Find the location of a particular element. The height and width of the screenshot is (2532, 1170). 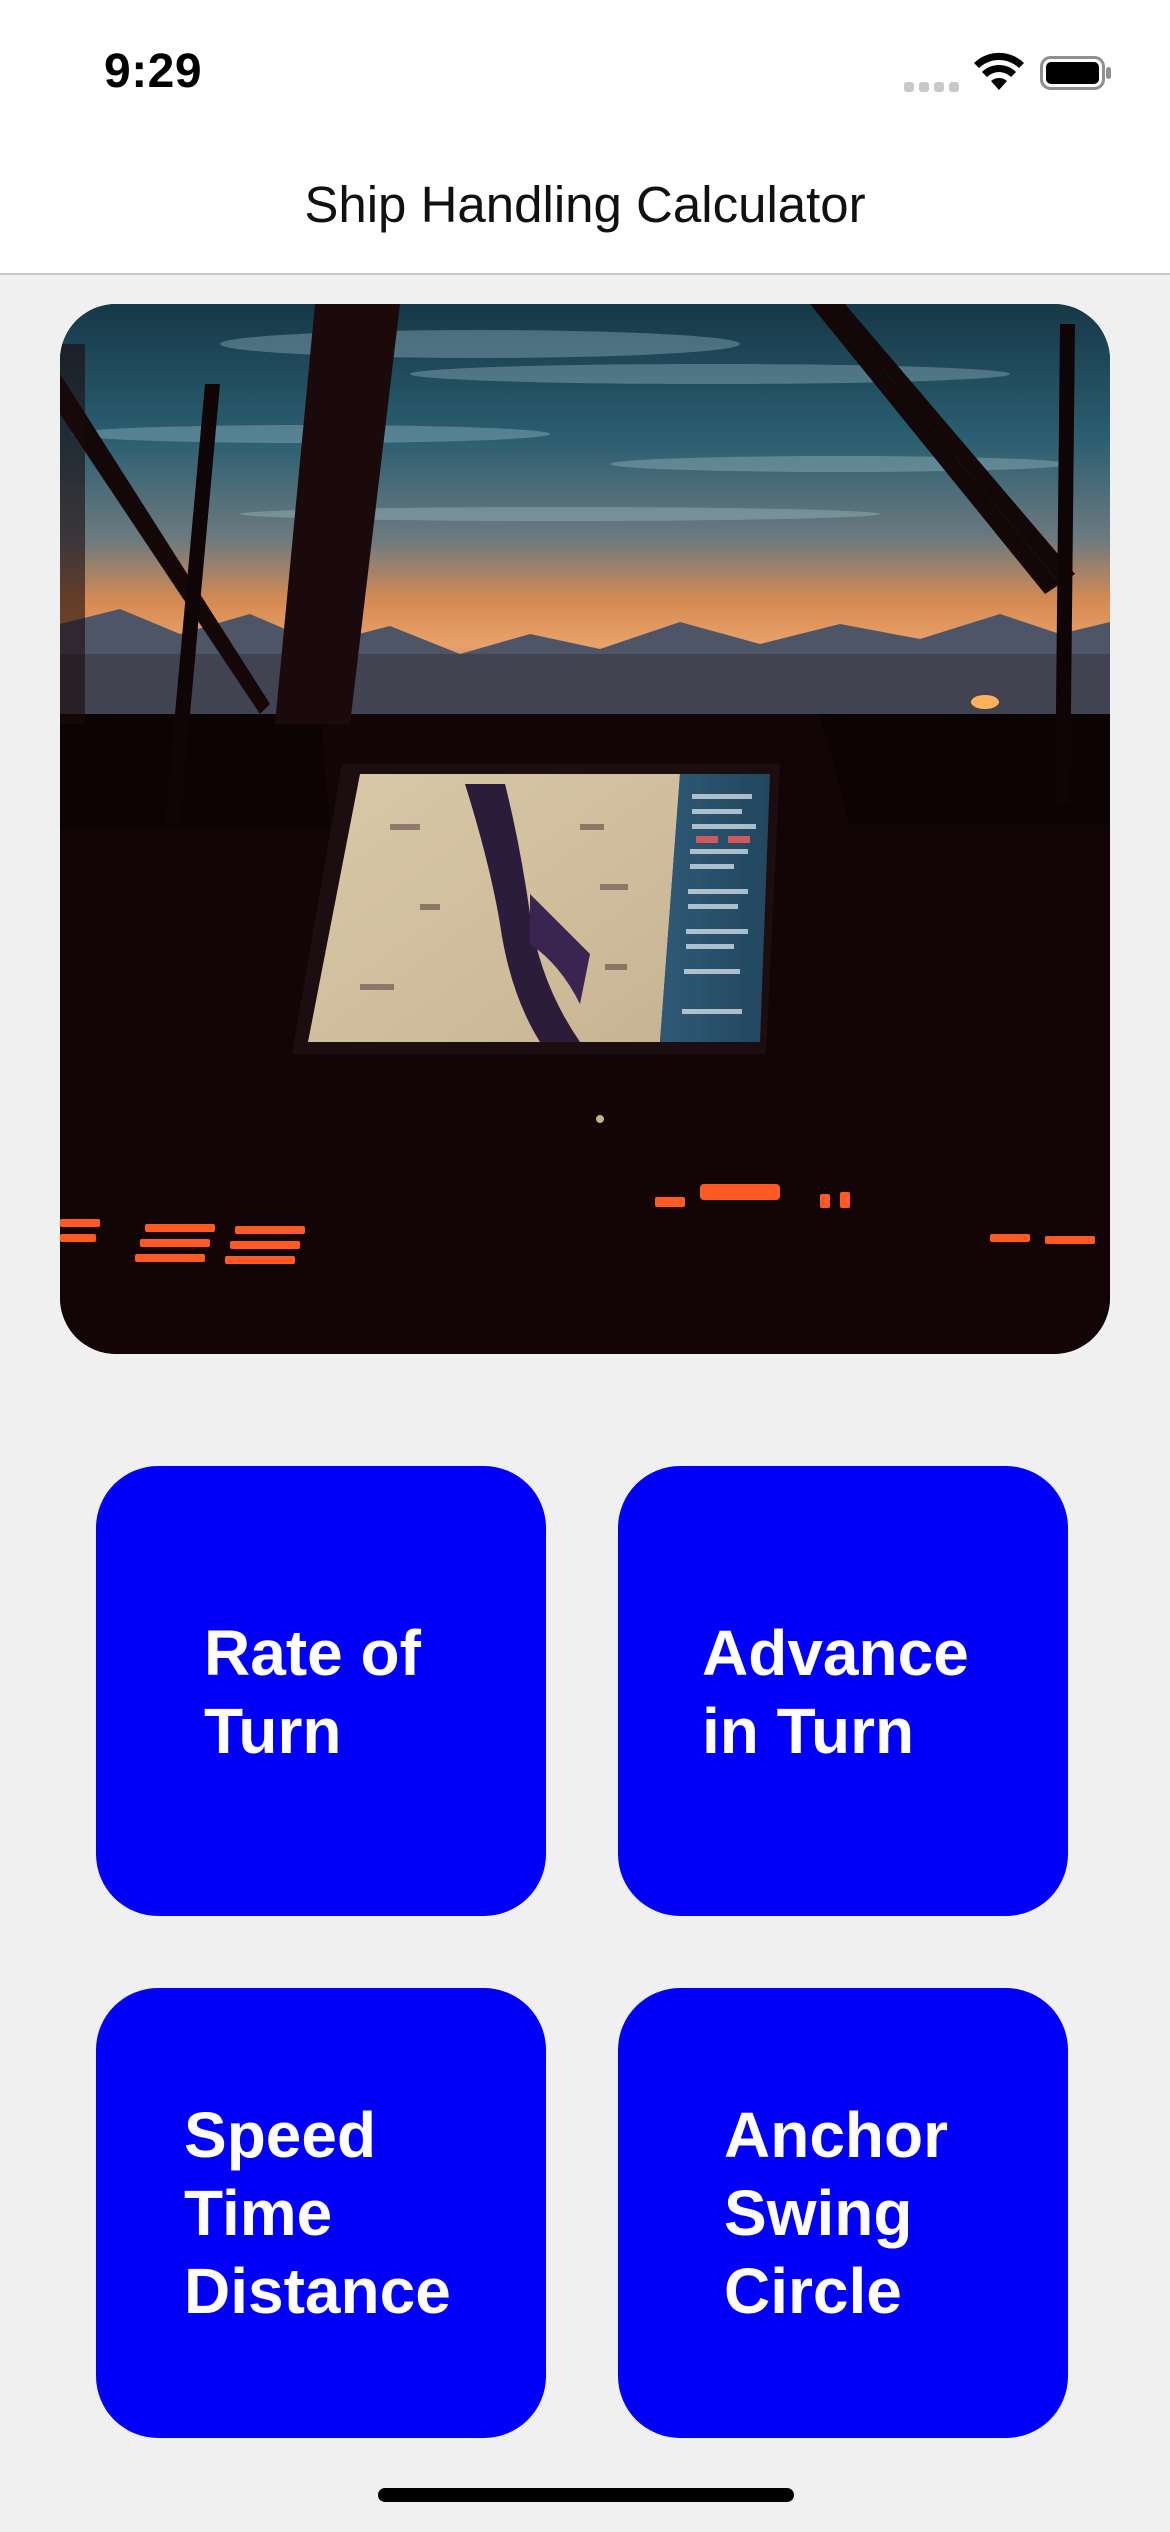

battery-icon is located at coordinates (1075, 73).